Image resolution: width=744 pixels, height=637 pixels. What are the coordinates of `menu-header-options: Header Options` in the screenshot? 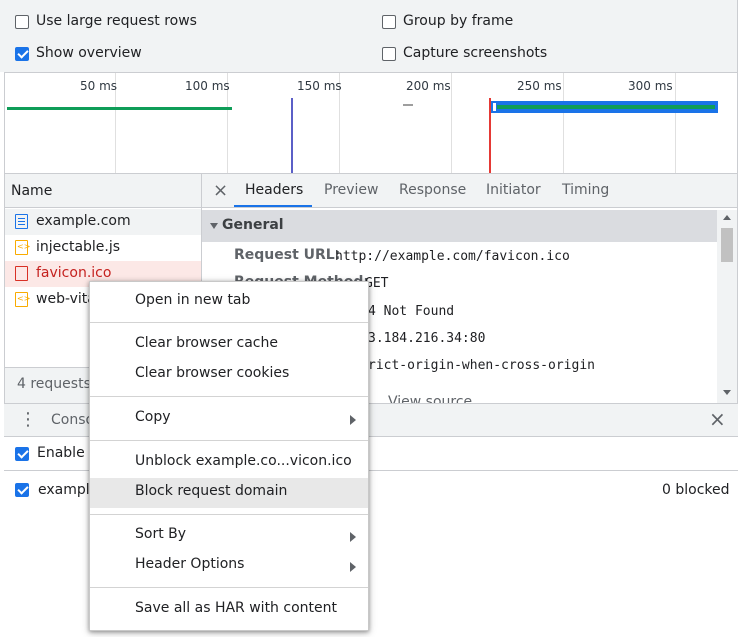 It's located at (229, 566).